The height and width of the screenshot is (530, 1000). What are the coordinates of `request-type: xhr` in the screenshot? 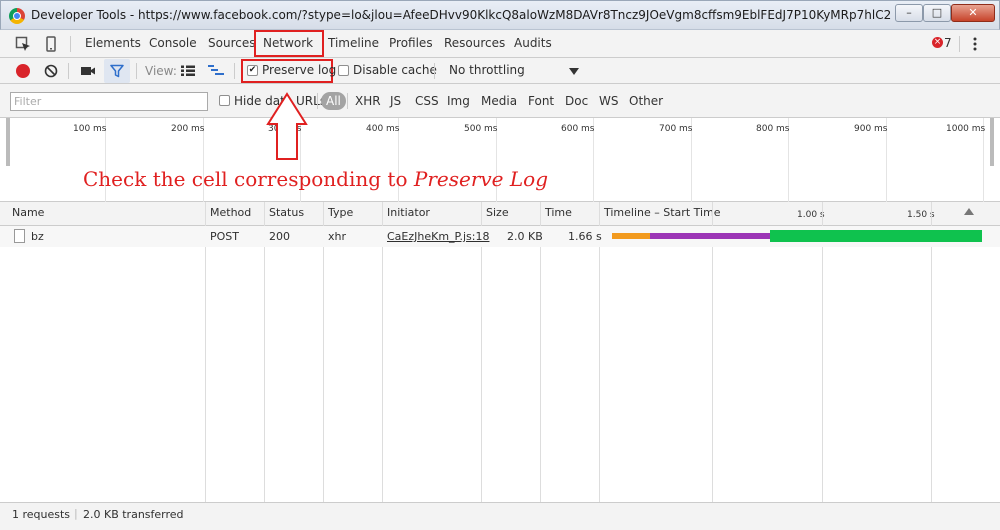 It's located at (337, 236).